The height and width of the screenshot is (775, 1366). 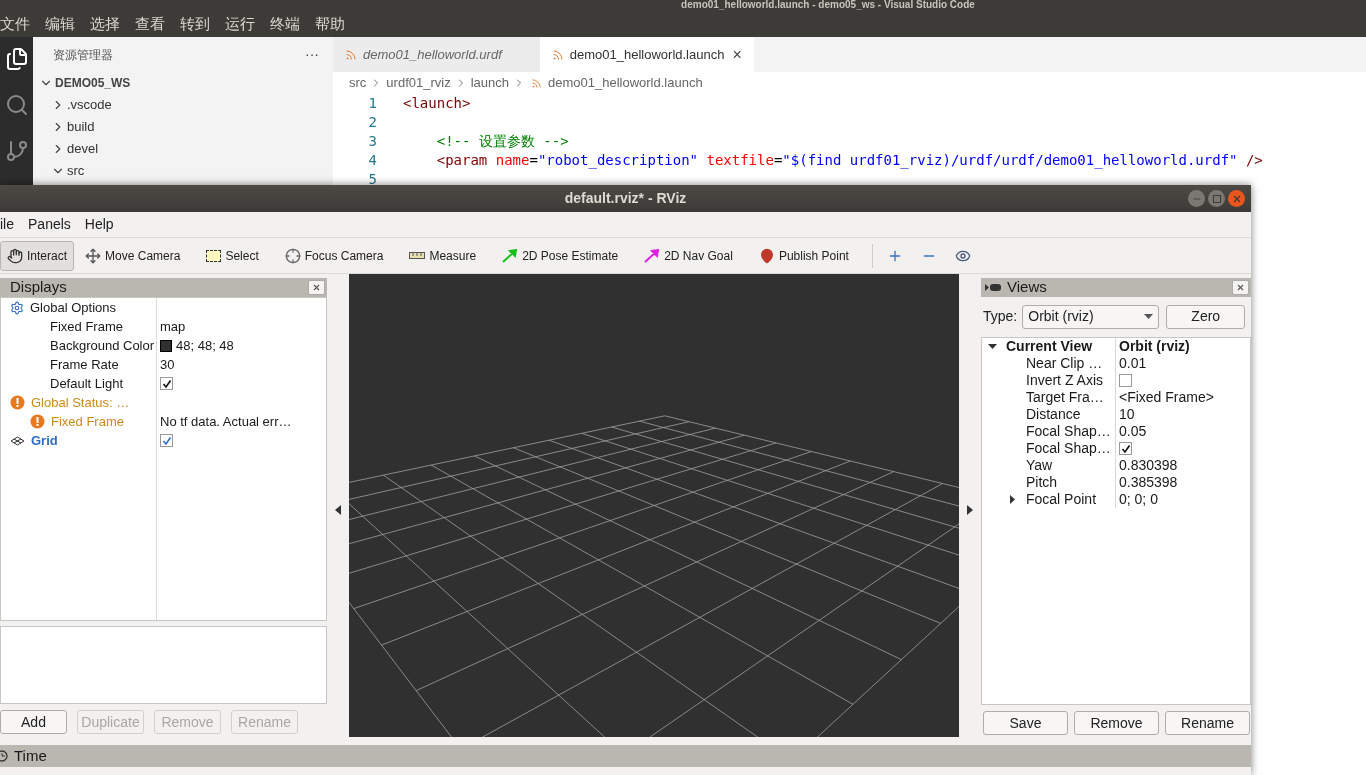 I want to click on menu-item: 转到, so click(x=195, y=24).